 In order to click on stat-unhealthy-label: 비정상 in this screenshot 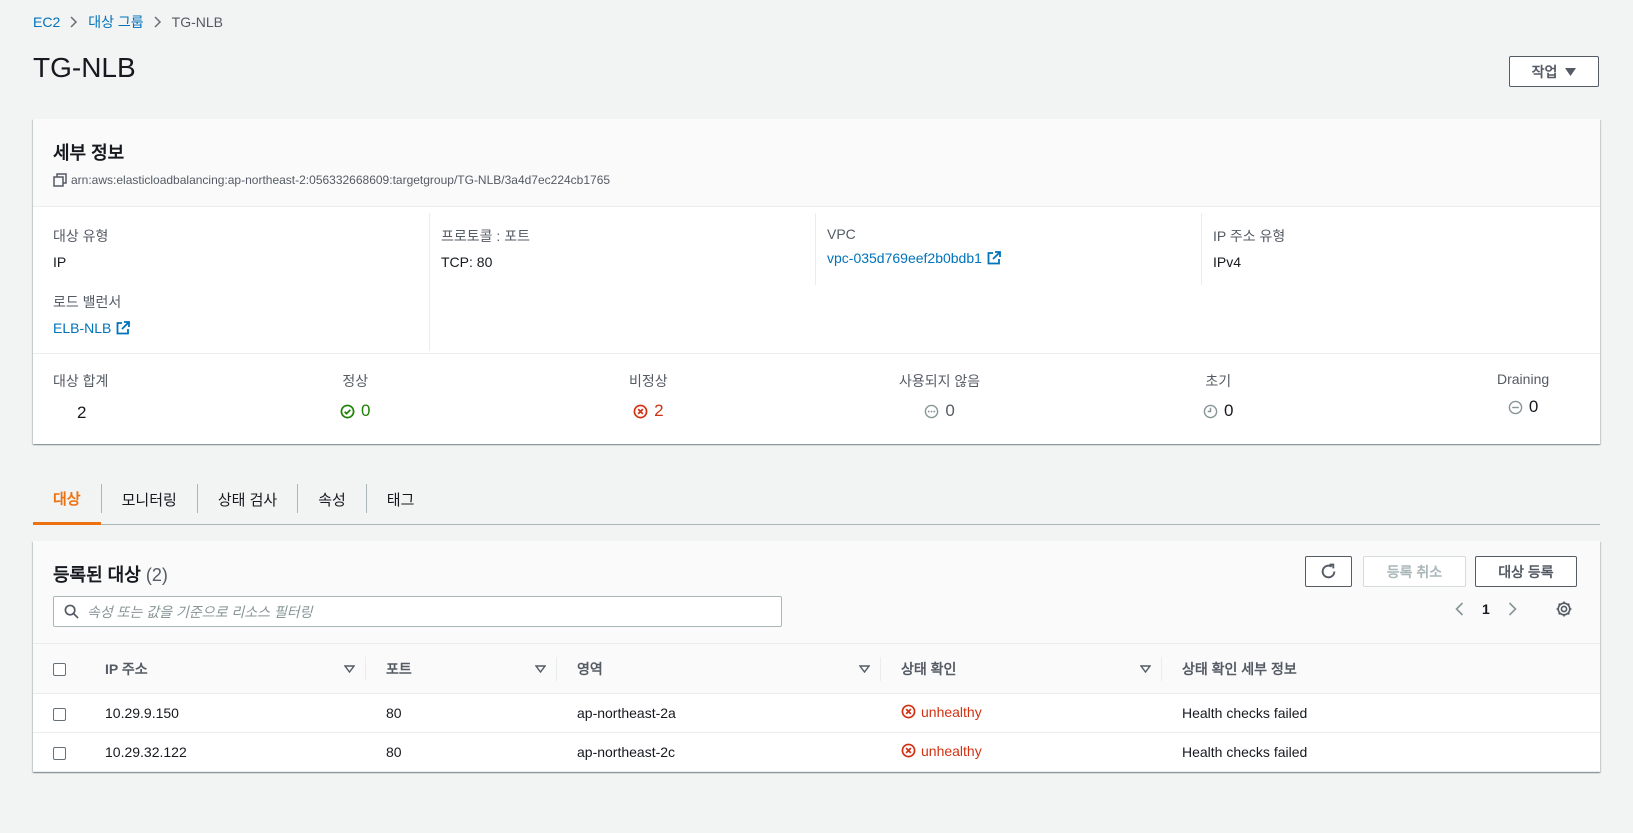, I will do `click(648, 381)`.